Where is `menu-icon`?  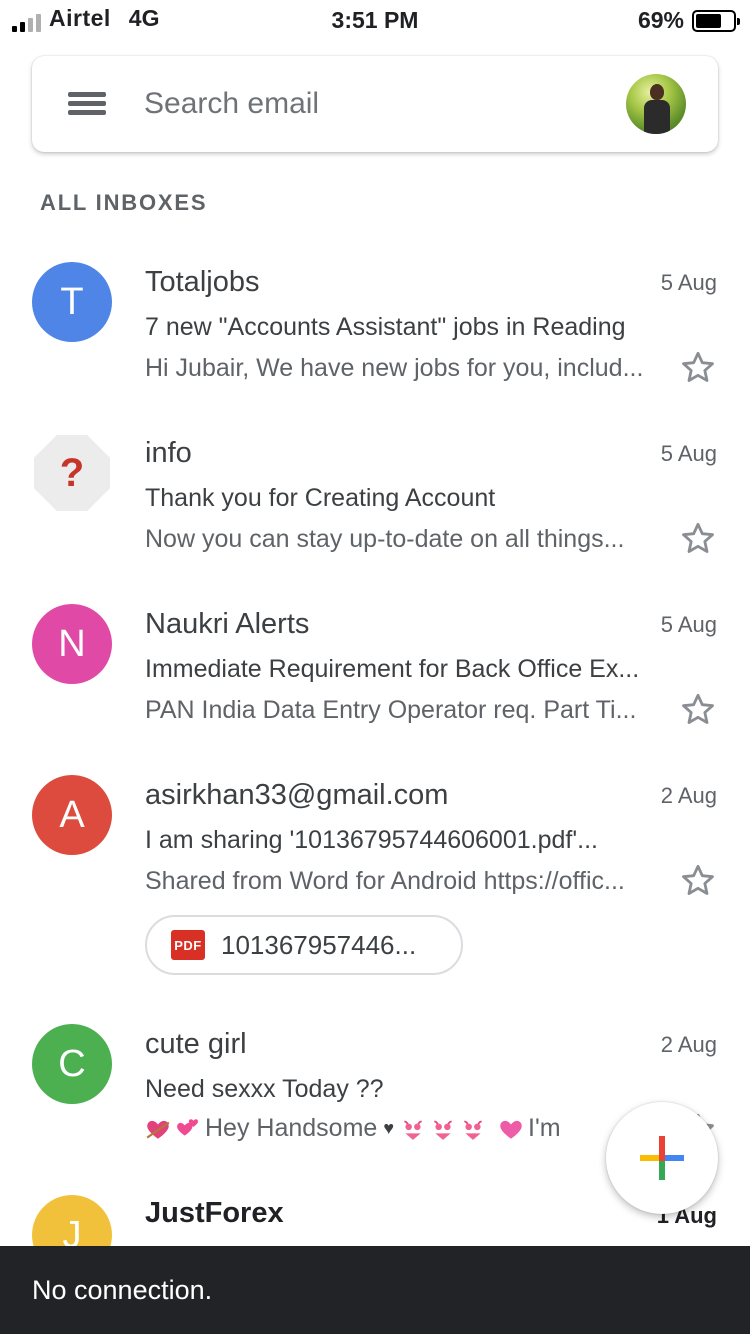
menu-icon is located at coordinates (87, 104).